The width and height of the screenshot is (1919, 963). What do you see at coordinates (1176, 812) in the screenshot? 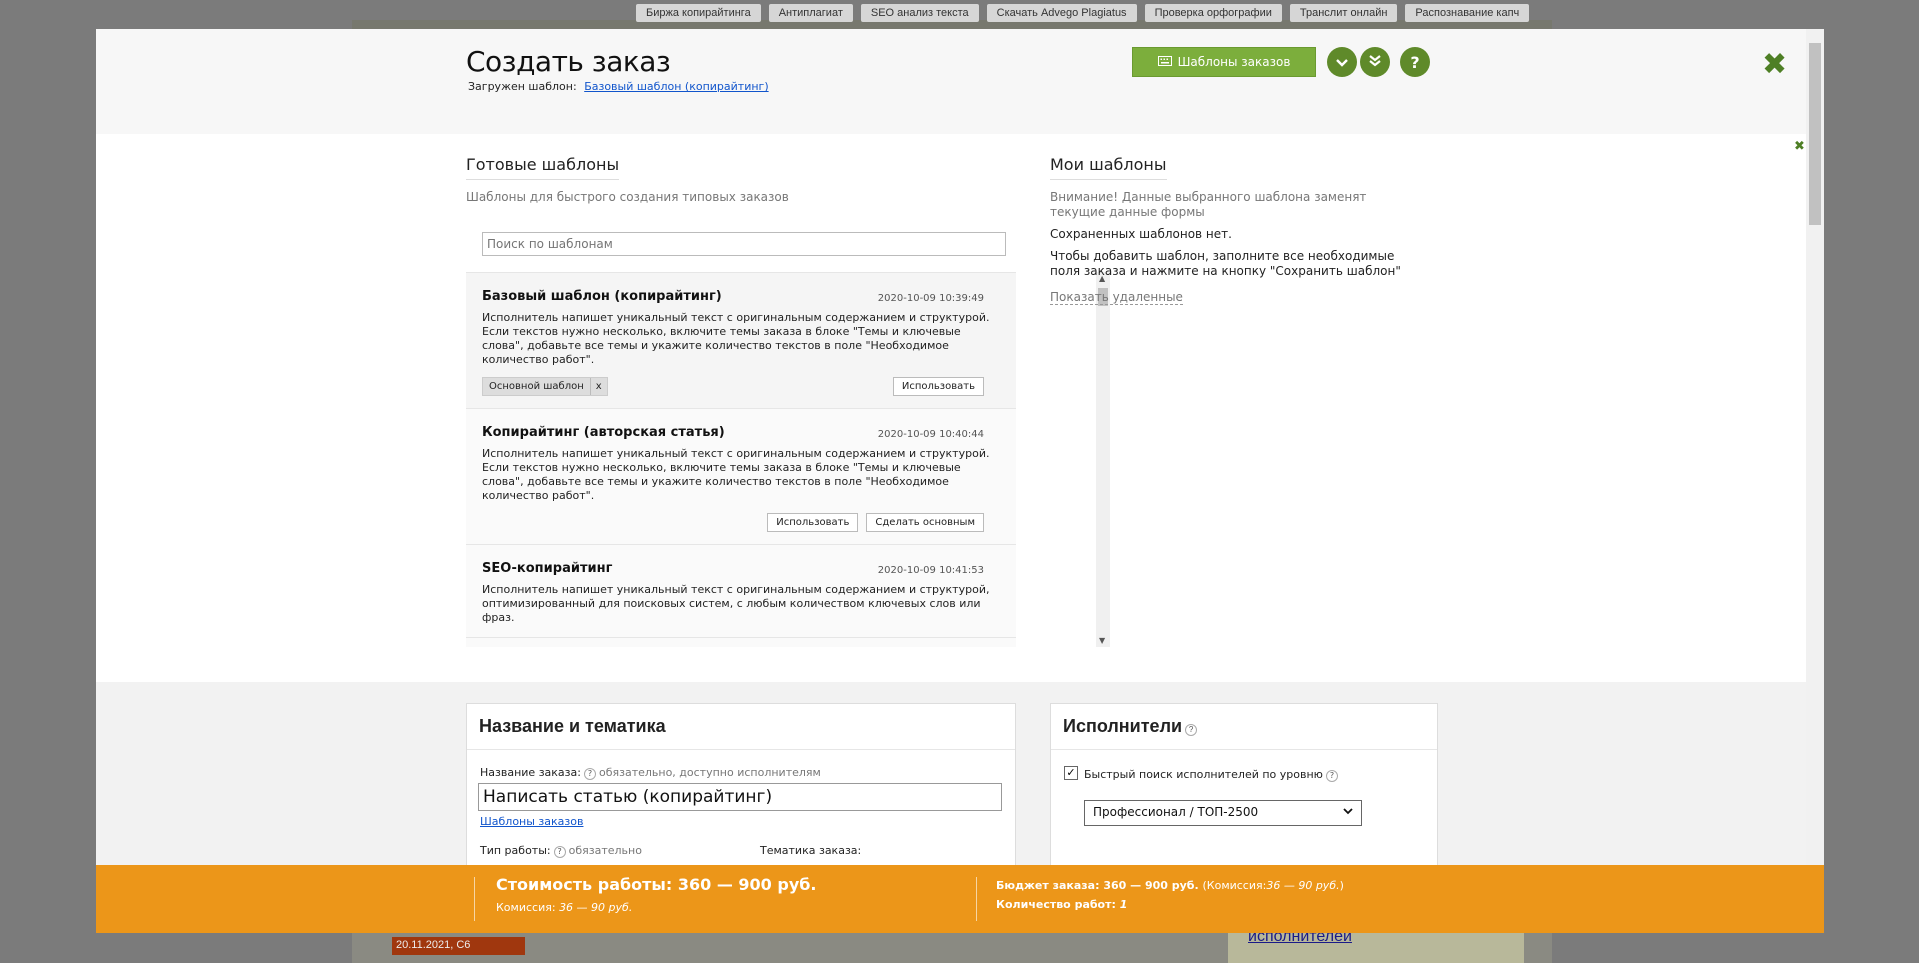
I see `level-select-value: Профессионал / ТОП-2500` at bounding box center [1176, 812].